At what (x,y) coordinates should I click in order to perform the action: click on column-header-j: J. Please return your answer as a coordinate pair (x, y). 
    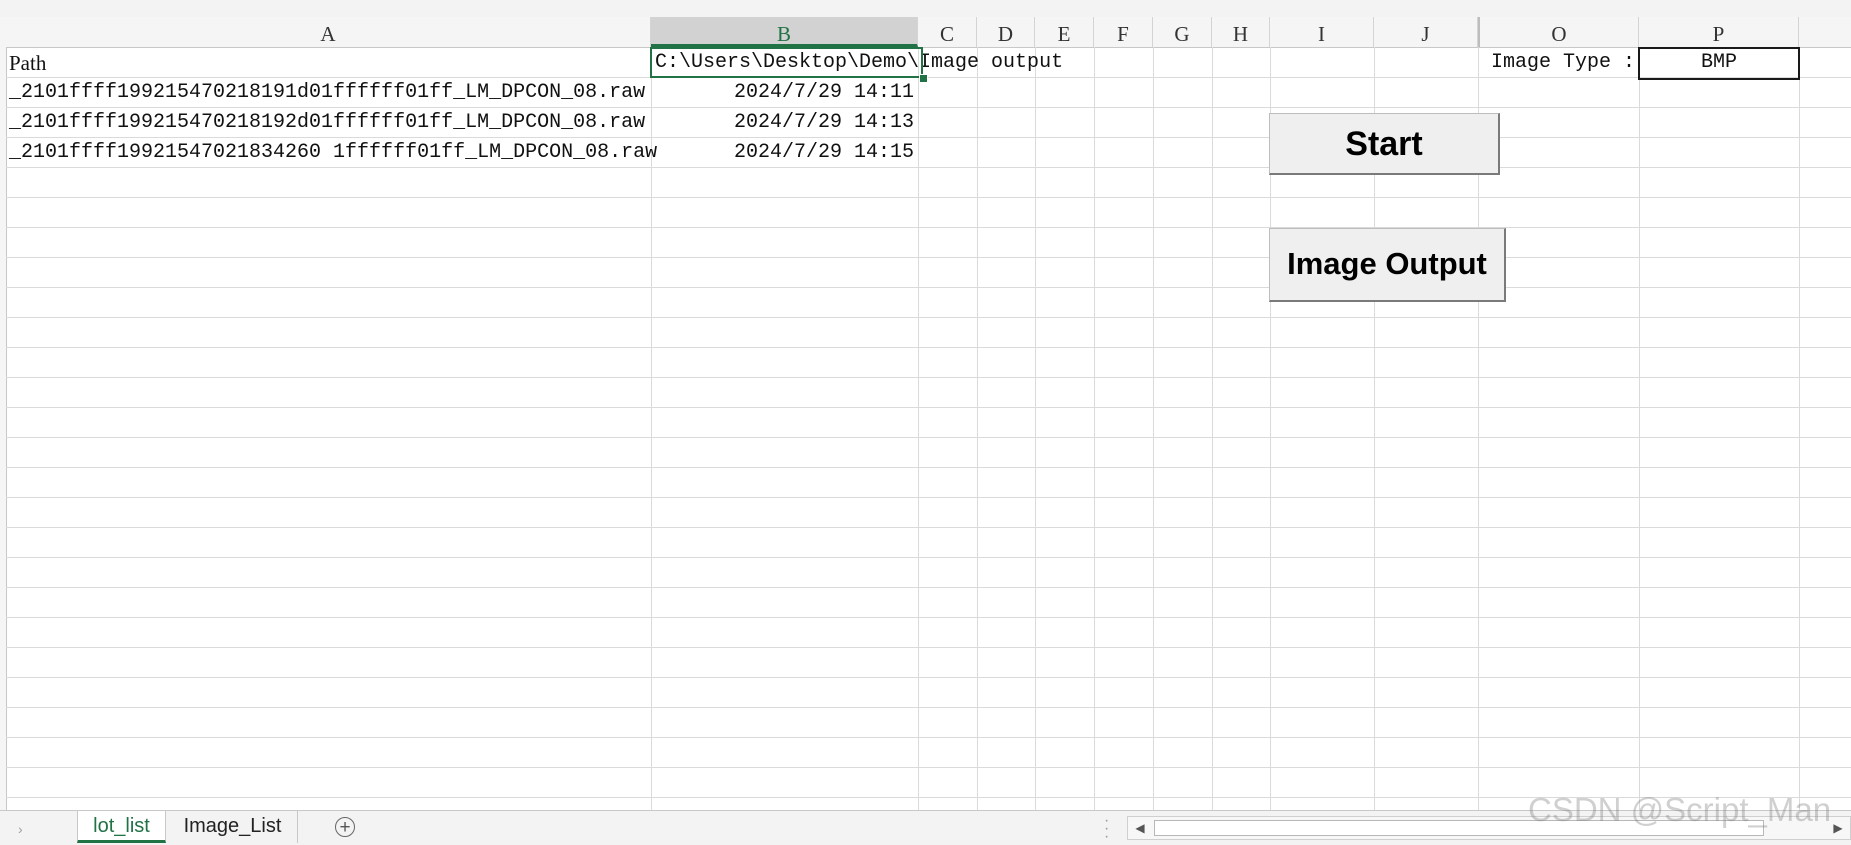
    Looking at the image, I should click on (1426, 32).